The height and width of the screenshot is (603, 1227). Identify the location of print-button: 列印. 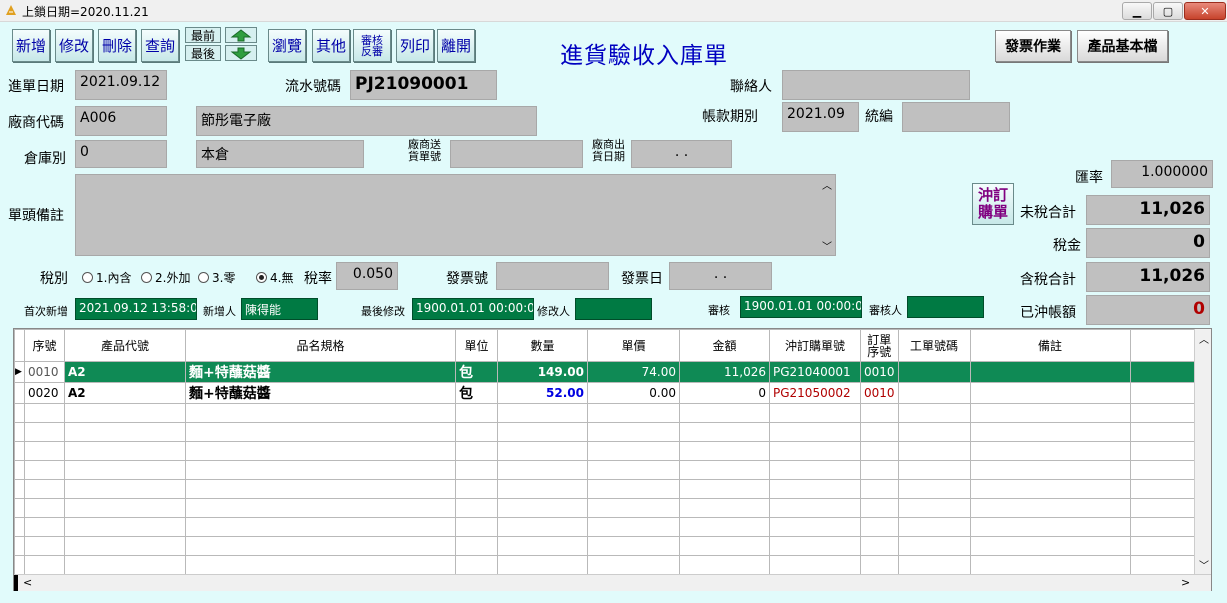
(415, 45).